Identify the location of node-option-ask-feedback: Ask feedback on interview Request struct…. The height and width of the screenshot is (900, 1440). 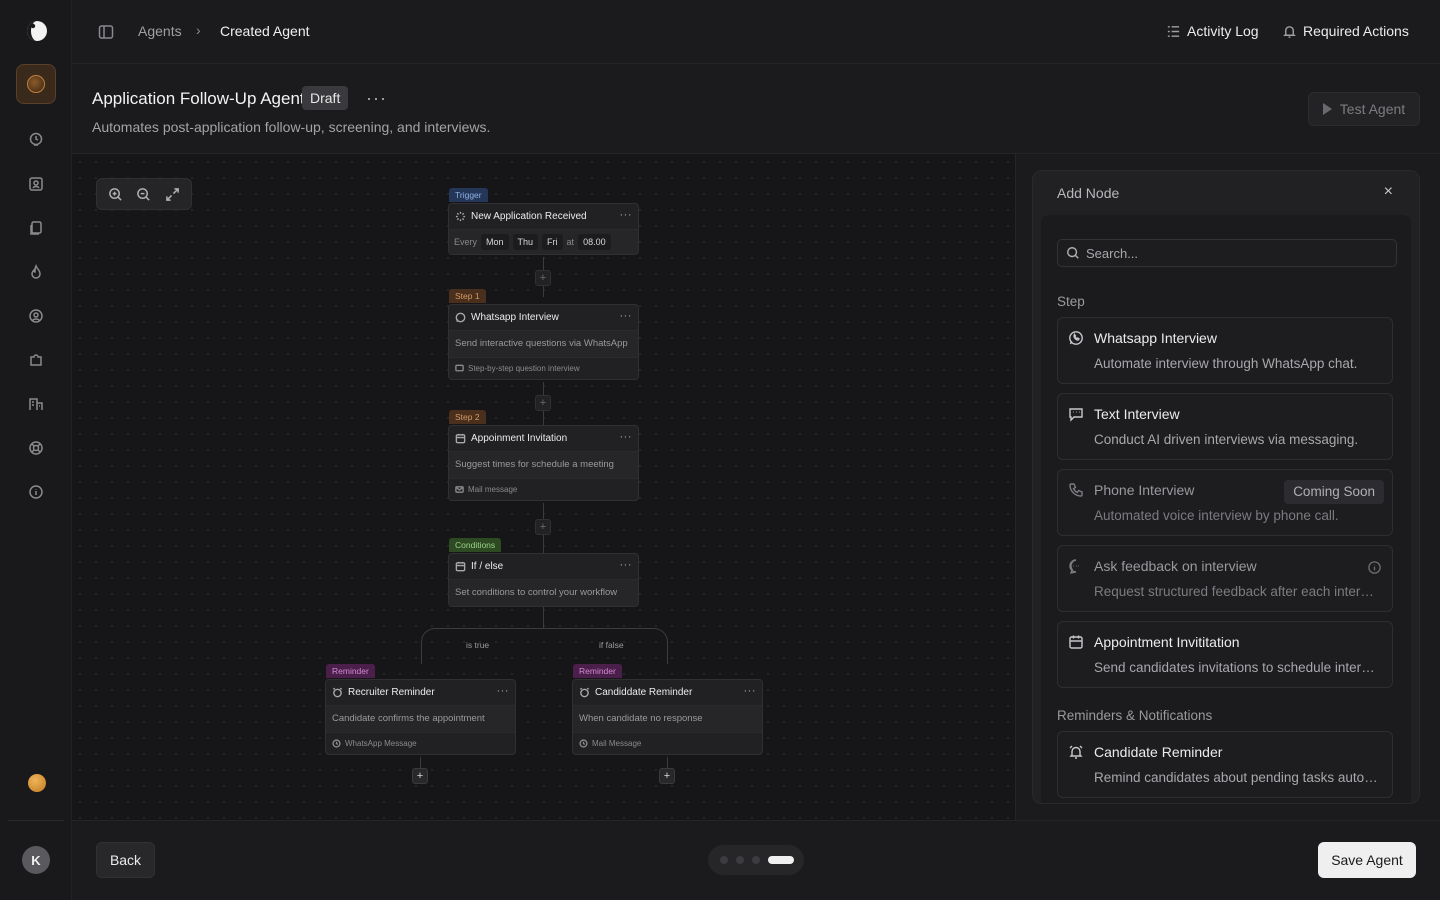
(1225, 578).